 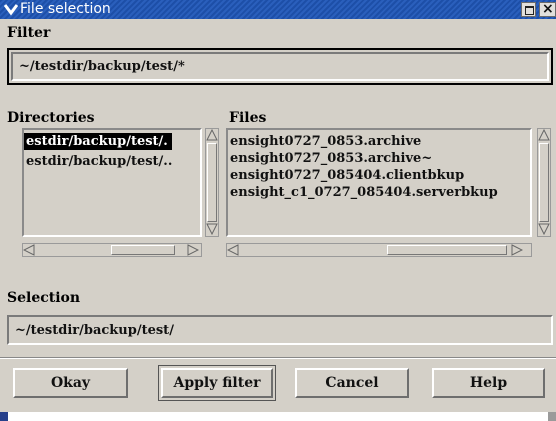 I want to click on window-title: File selection, so click(x=65, y=9).